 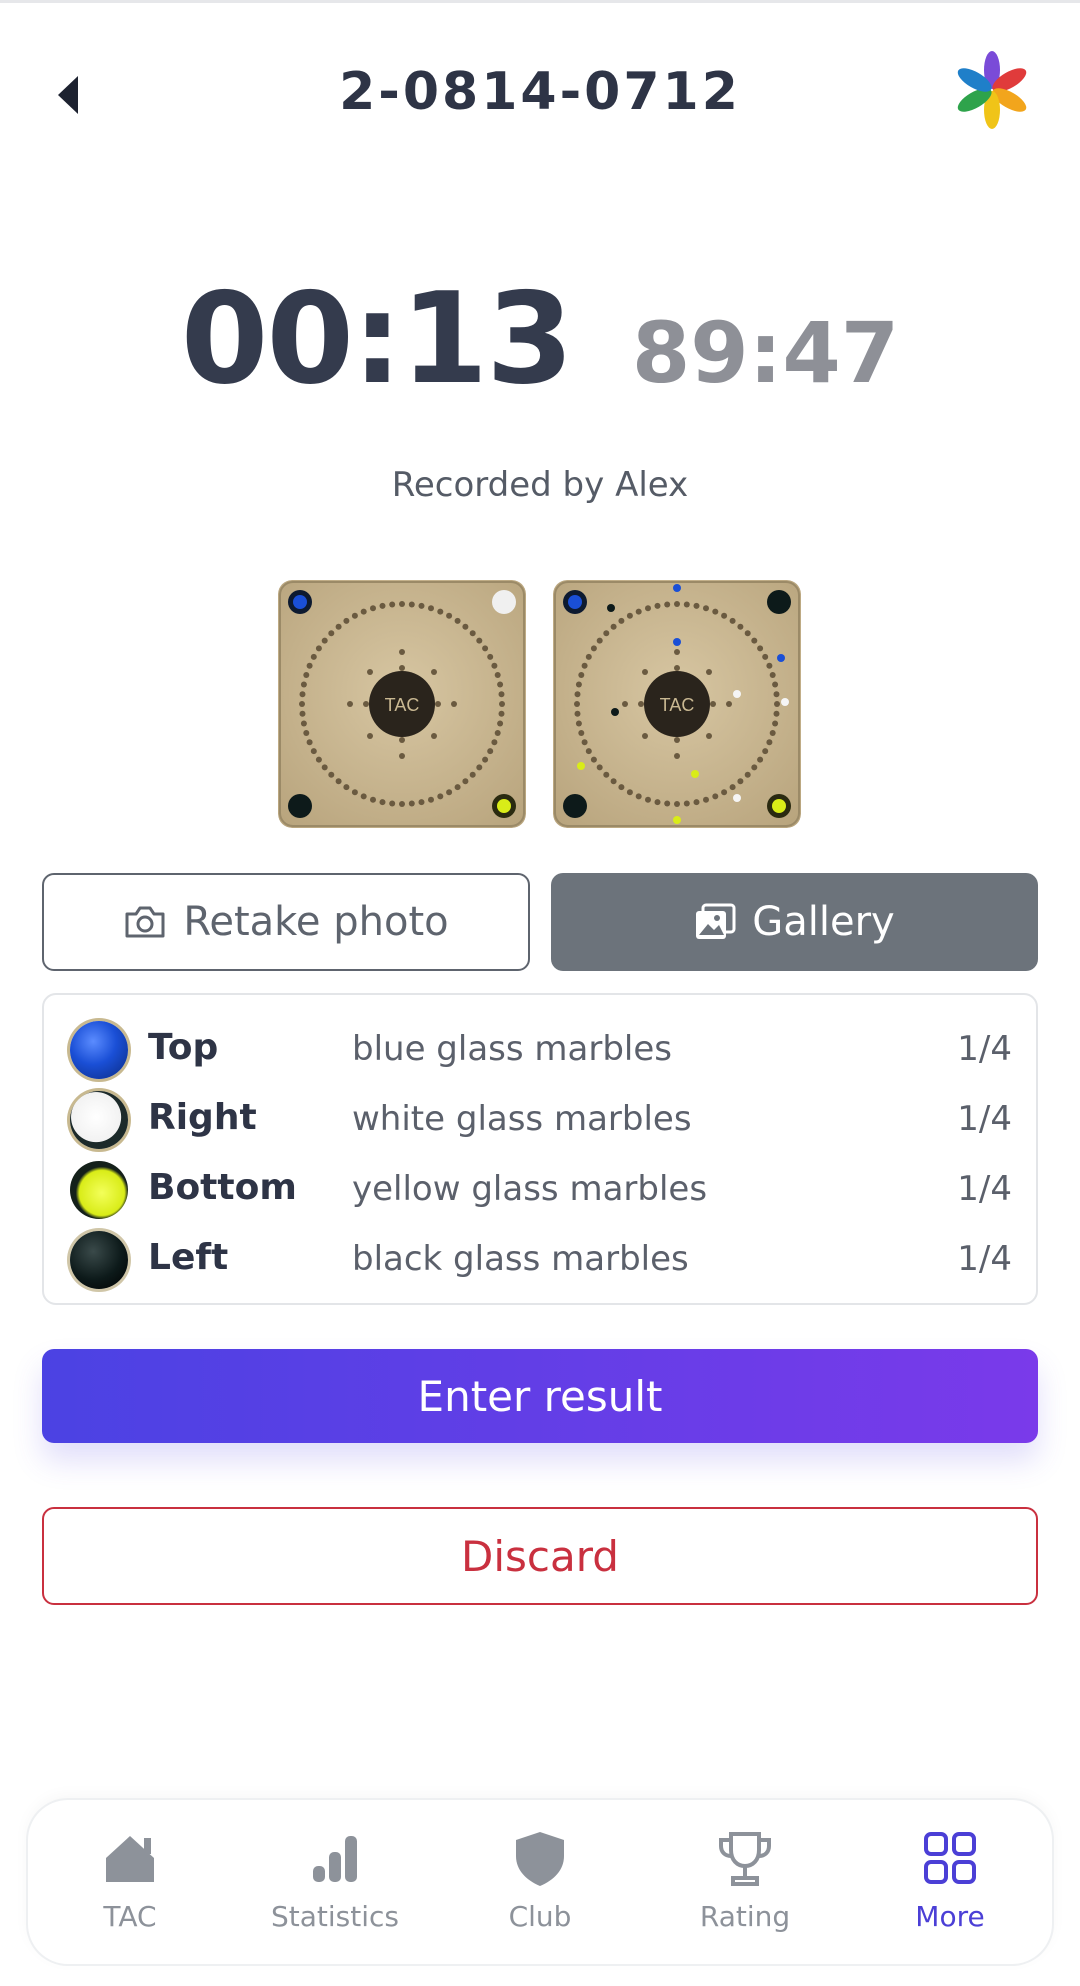 What do you see at coordinates (745, 1859) in the screenshot?
I see `trophy-icon` at bounding box center [745, 1859].